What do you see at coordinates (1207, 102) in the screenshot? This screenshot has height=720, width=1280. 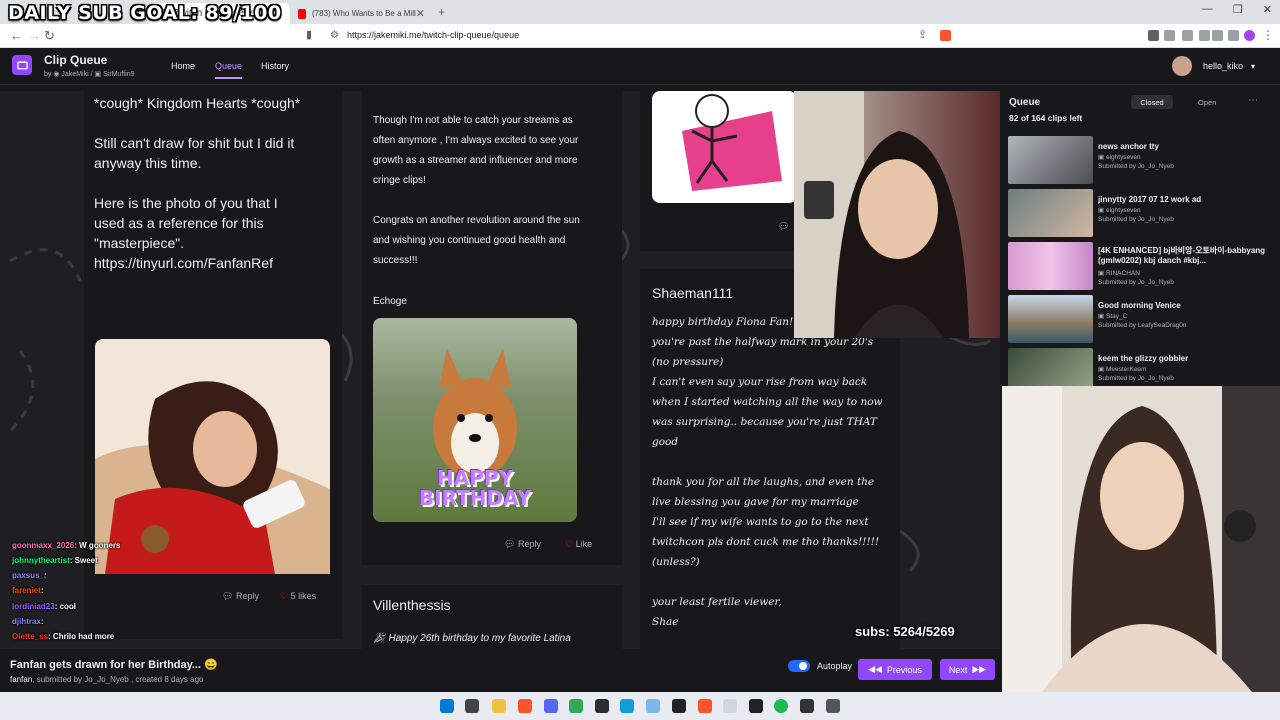 I see `queue-open-toggle: Open` at bounding box center [1207, 102].